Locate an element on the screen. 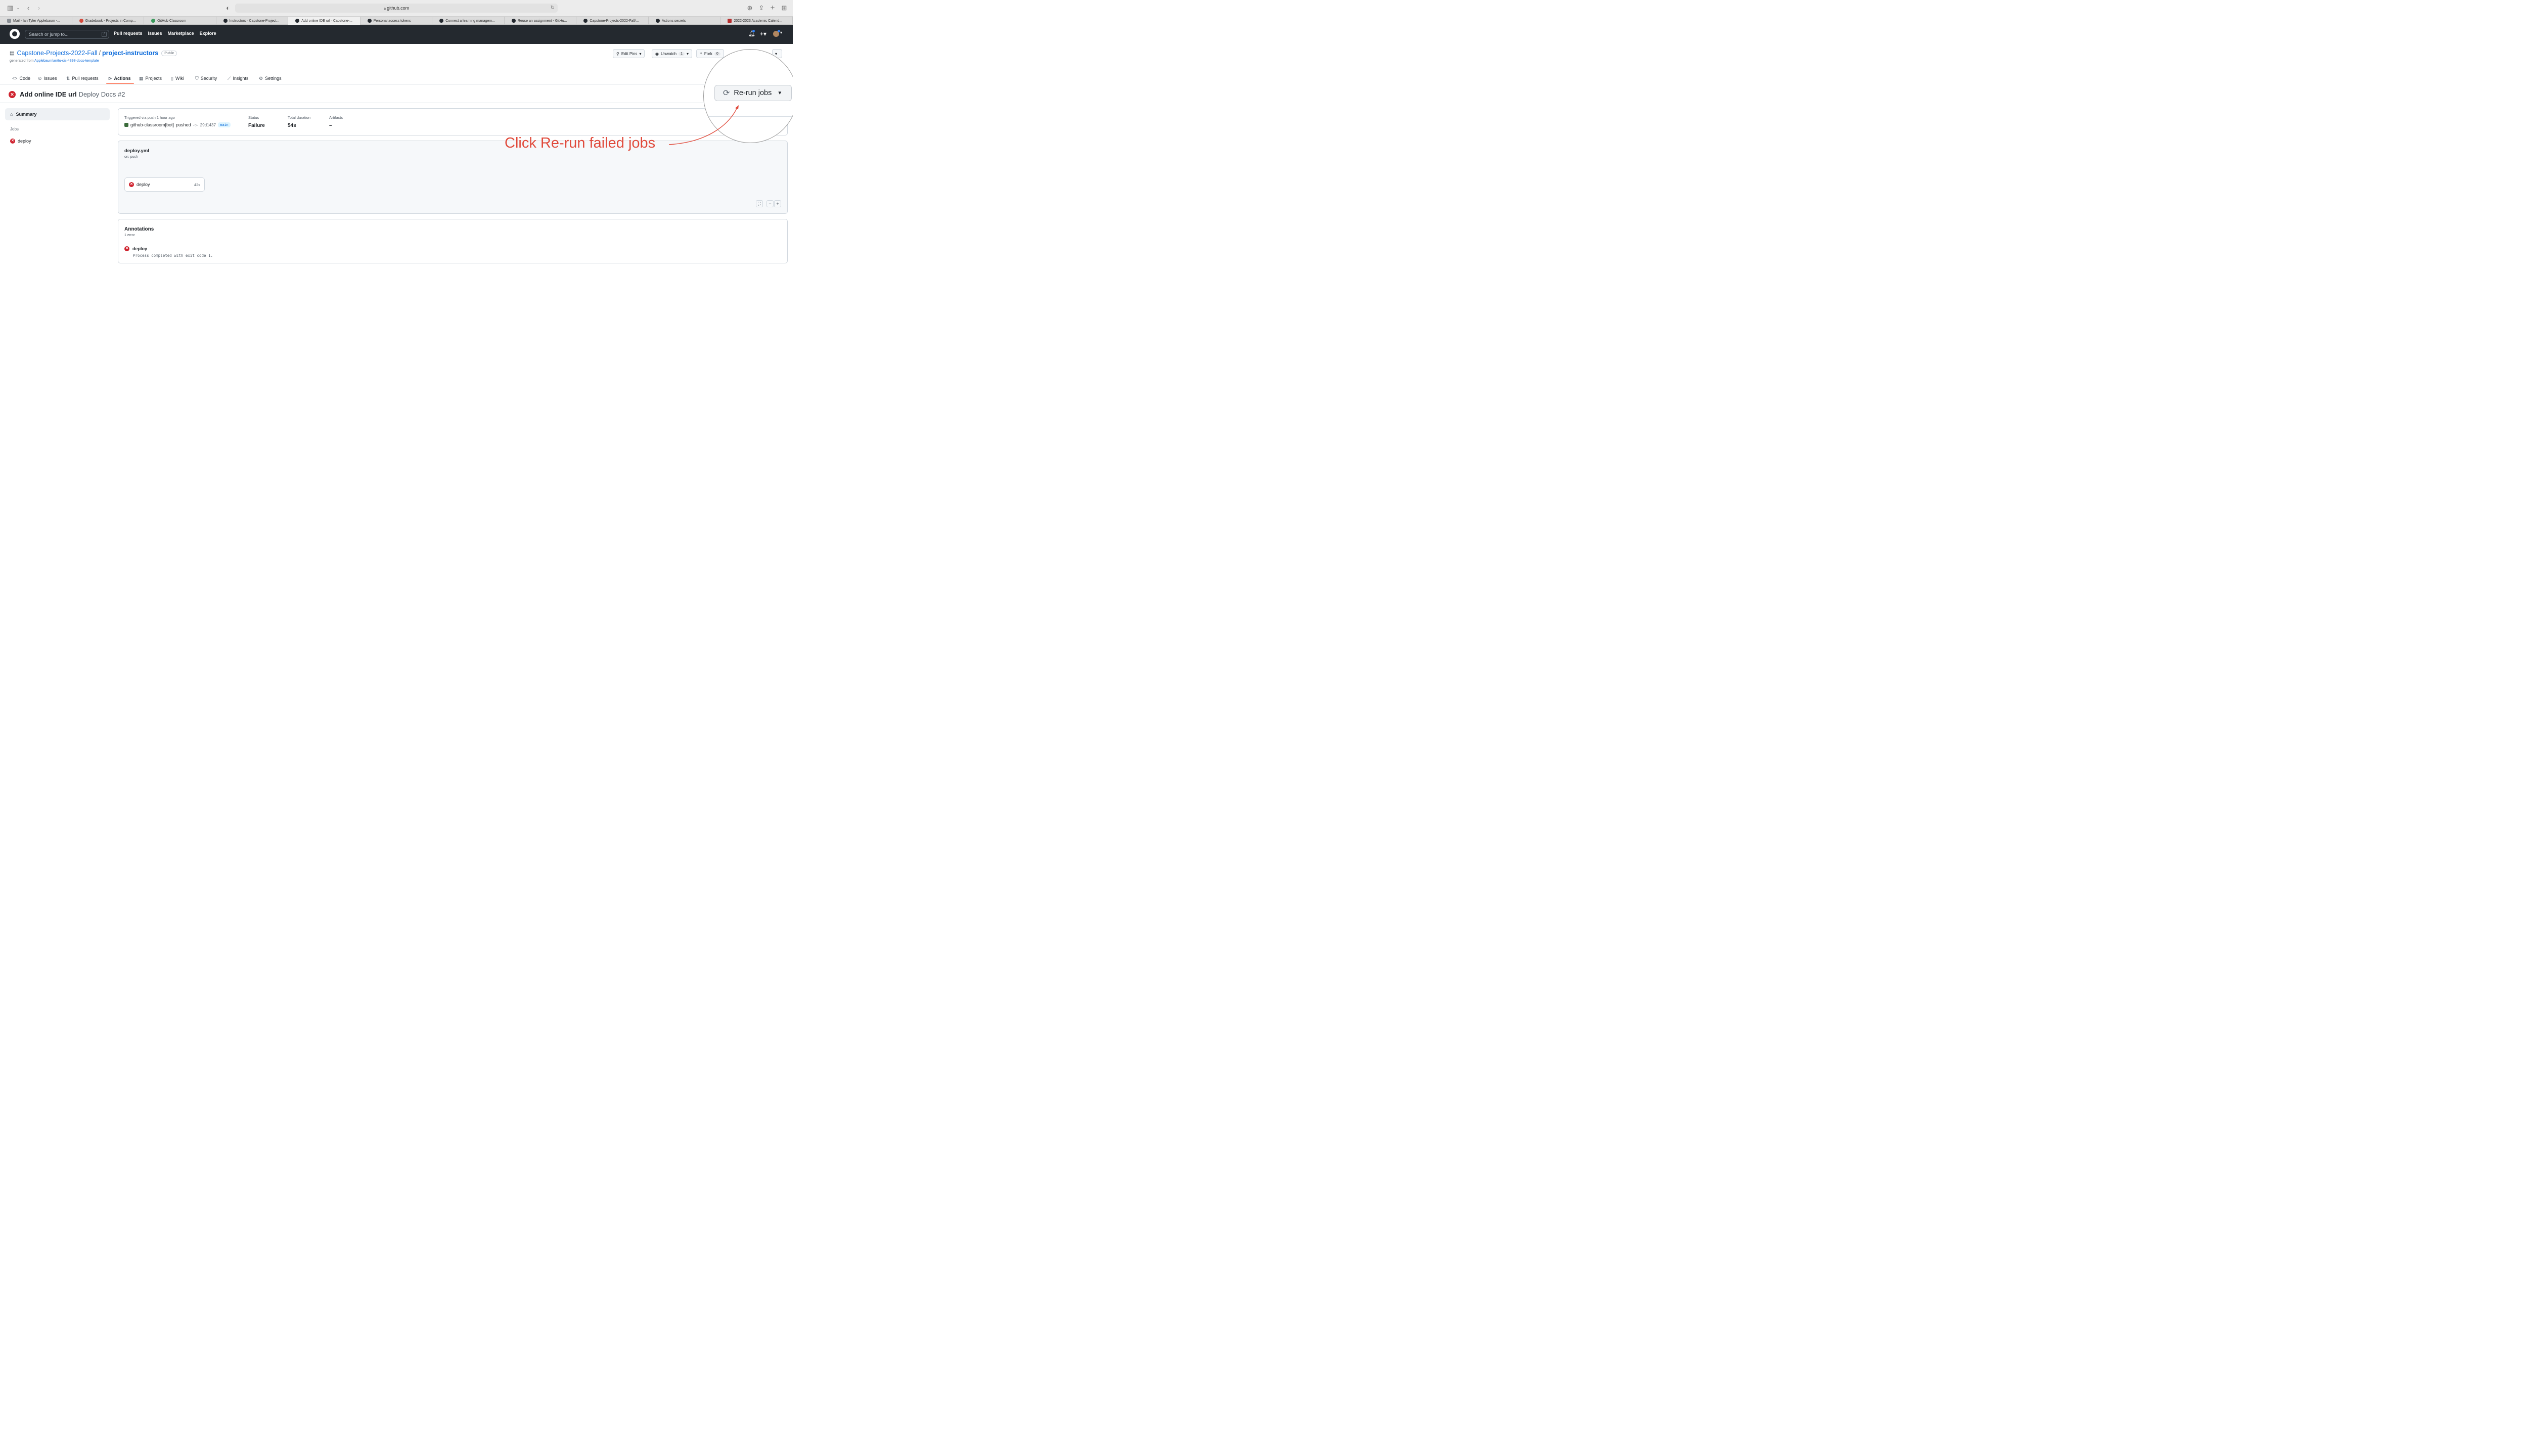 This screenshot has height=1456, width=2528. instruction-text: Click Re-run failed jobs is located at coordinates (580, 143).